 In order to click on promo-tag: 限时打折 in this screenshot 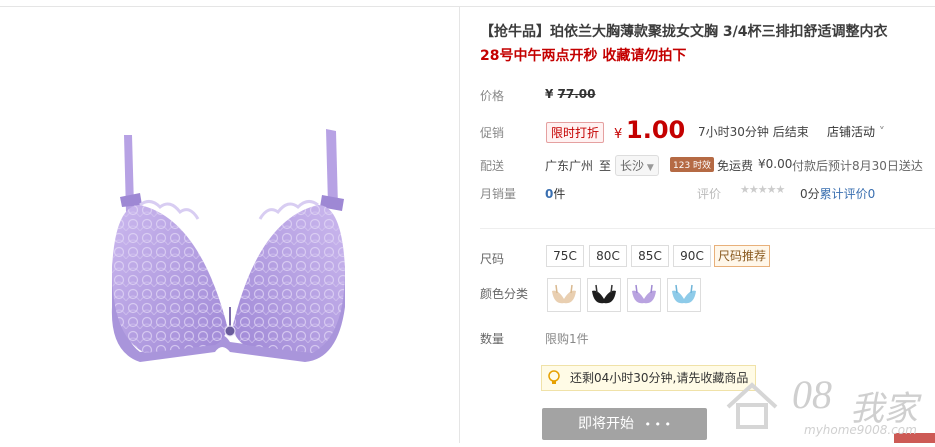, I will do `click(575, 132)`.